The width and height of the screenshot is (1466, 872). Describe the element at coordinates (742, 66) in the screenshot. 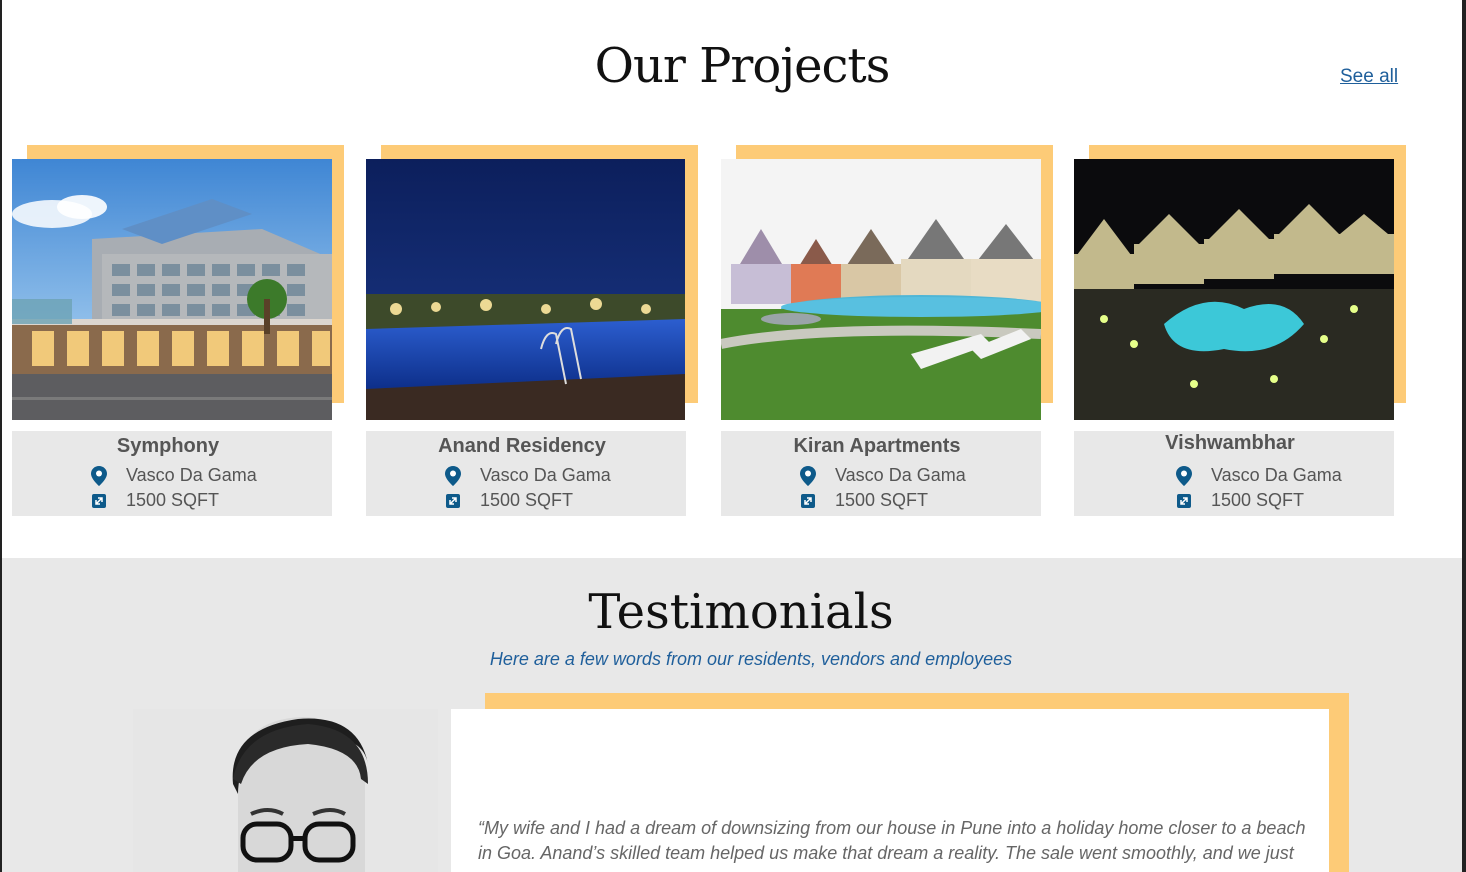

I see `projects-title: Our Projects` at that location.